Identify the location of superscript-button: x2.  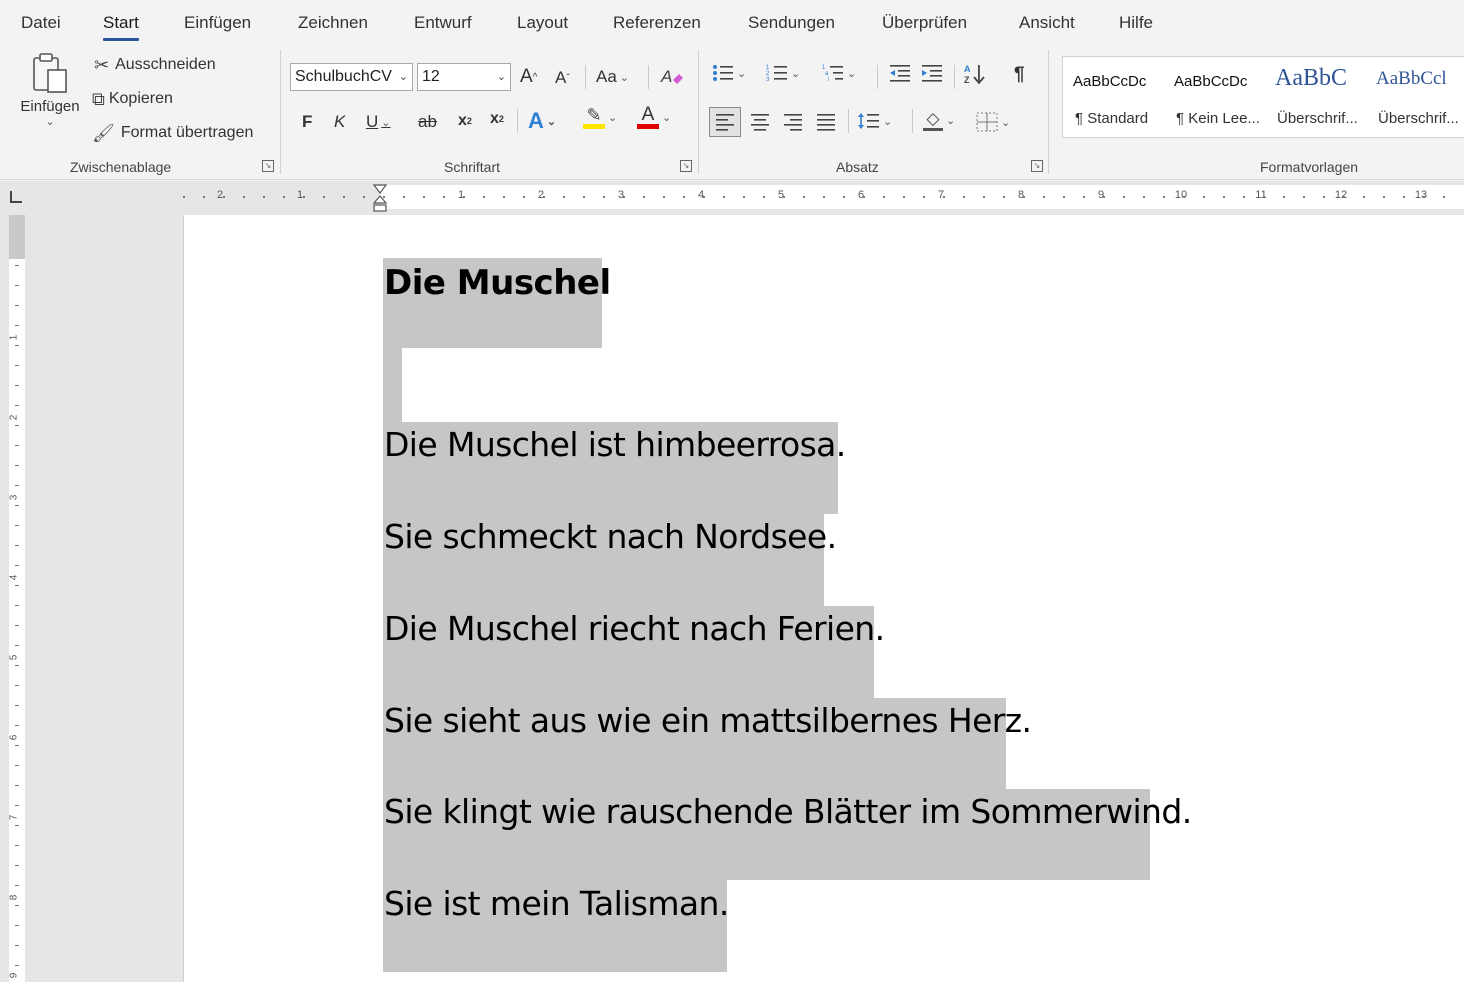
(497, 119).